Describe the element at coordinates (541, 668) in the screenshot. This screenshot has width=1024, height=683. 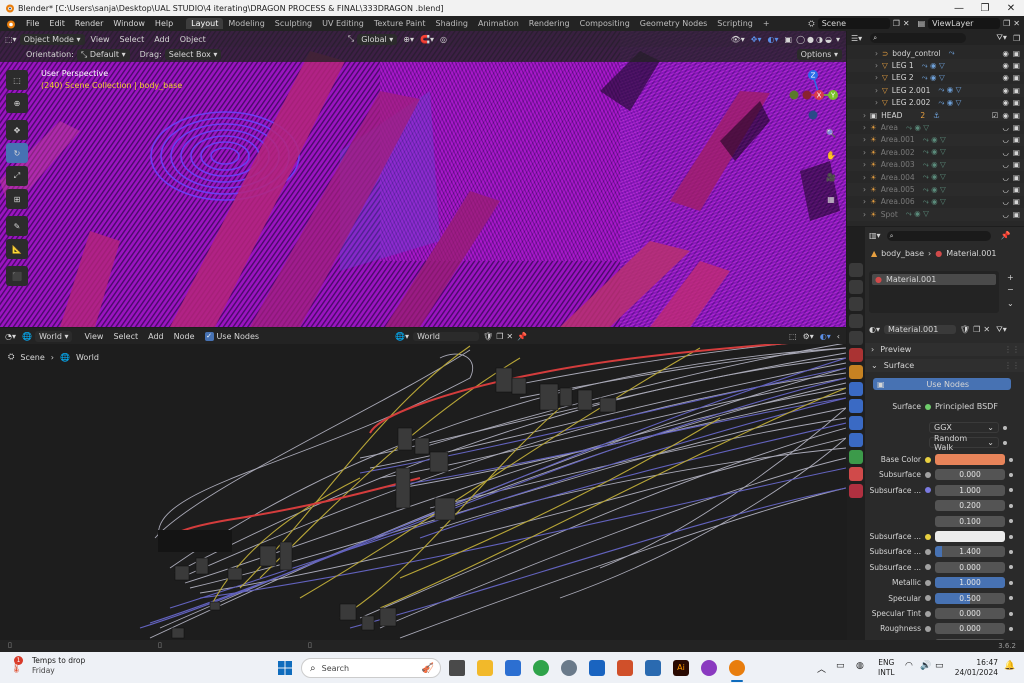
I see `chrome-icon` at that location.